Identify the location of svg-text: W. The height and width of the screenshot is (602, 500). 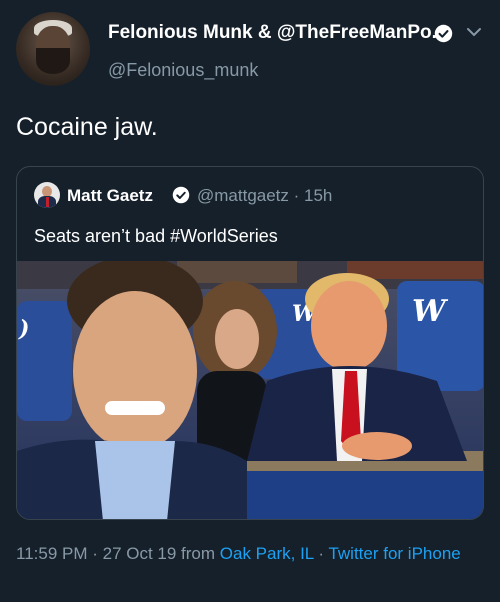
(430, 311).